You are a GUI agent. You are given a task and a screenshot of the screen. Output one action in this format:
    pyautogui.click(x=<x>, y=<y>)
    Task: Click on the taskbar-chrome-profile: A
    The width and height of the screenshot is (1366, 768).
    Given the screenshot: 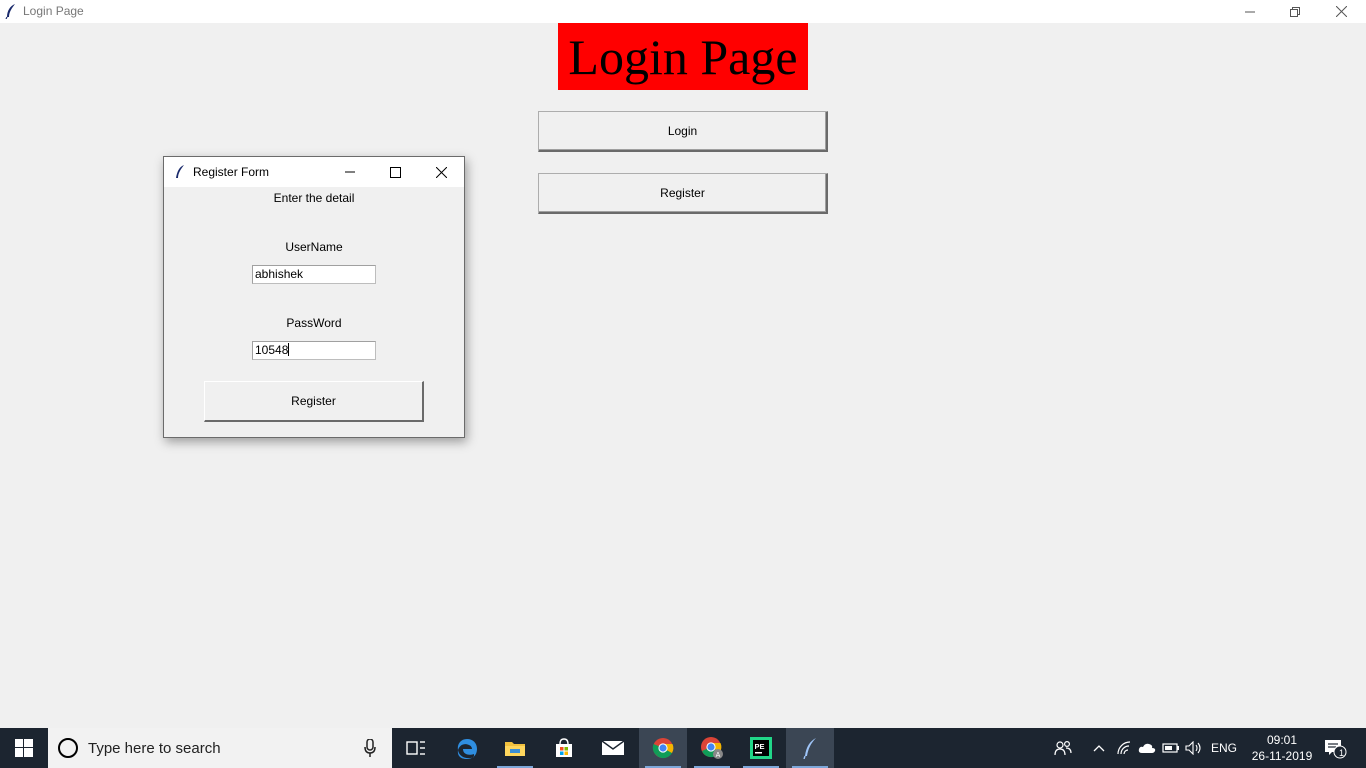 What is the action you would take?
    pyautogui.click(x=712, y=748)
    